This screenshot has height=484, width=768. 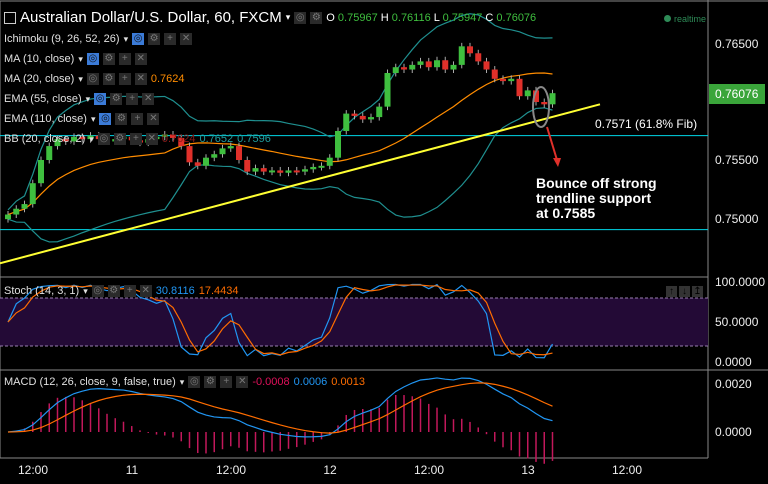 I want to click on indicator-label: BB (20, close, 2), so click(x=44, y=139).